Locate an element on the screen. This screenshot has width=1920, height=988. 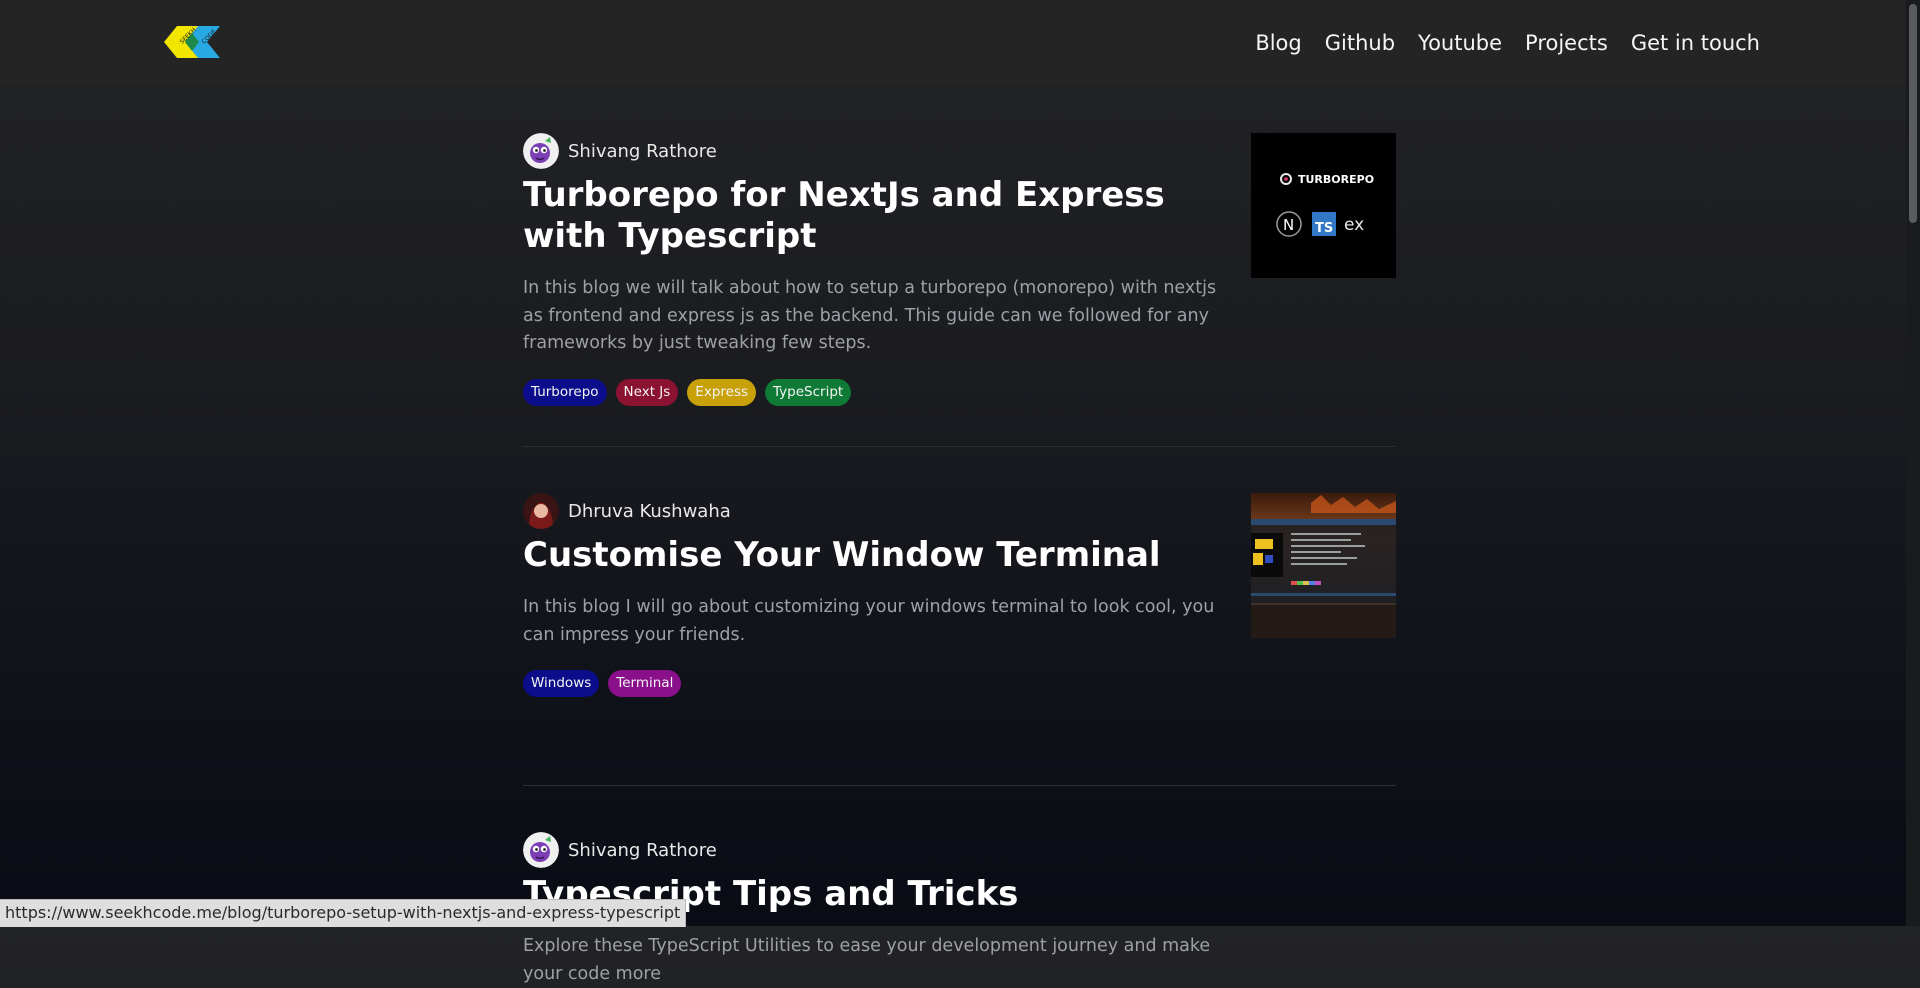
nav-link-projects: Projects is located at coordinates (1566, 43).